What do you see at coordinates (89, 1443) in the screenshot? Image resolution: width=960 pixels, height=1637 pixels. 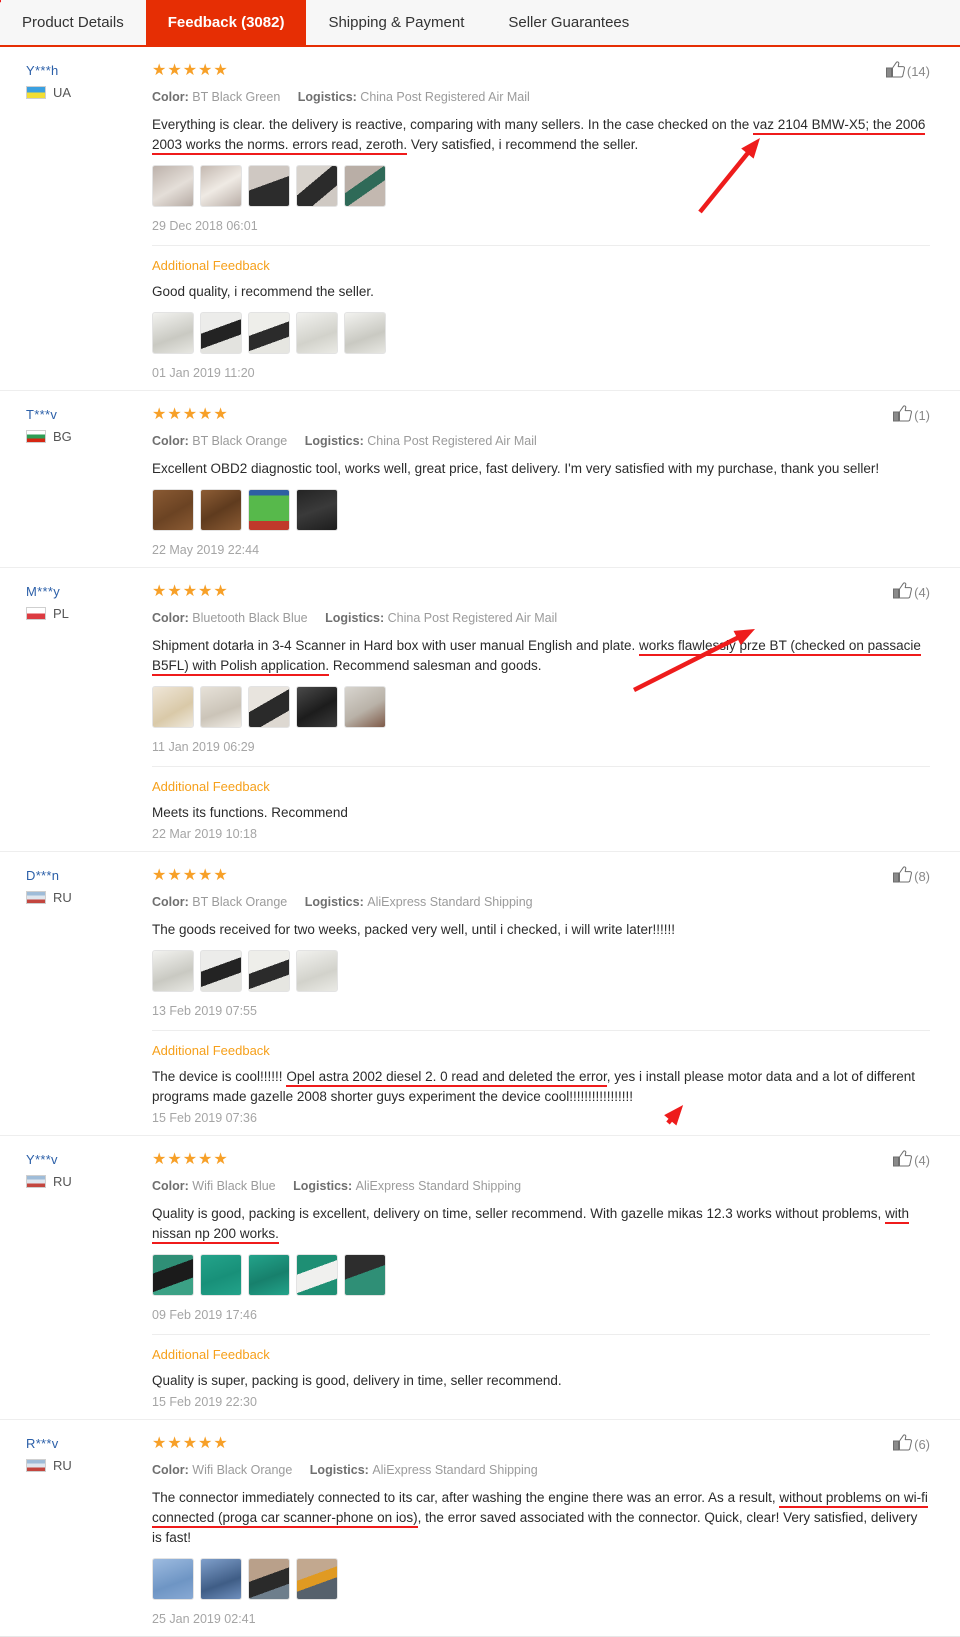 I see `buyer-name: R***v` at bounding box center [89, 1443].